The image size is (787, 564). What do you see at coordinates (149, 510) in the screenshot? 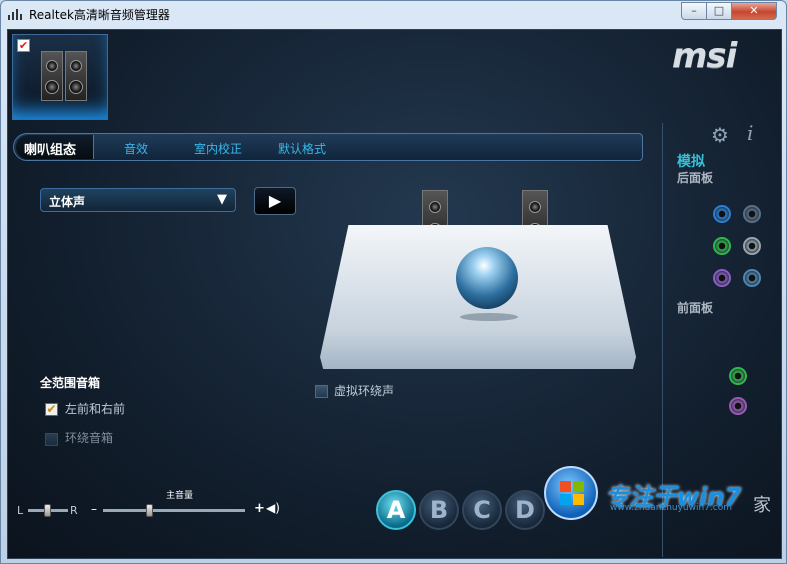
I see `volume-thumb` at bounding box center [149, 510].